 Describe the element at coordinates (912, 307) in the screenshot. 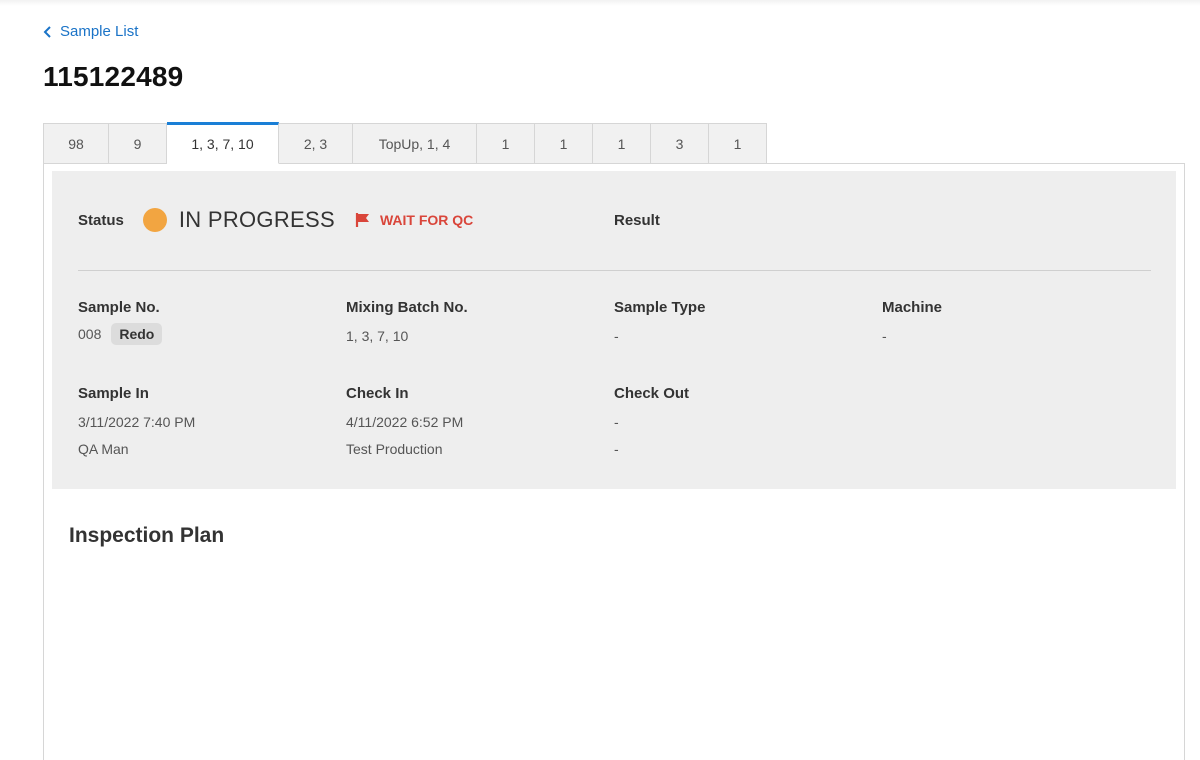

I see `machine-label: Machine` at that location.